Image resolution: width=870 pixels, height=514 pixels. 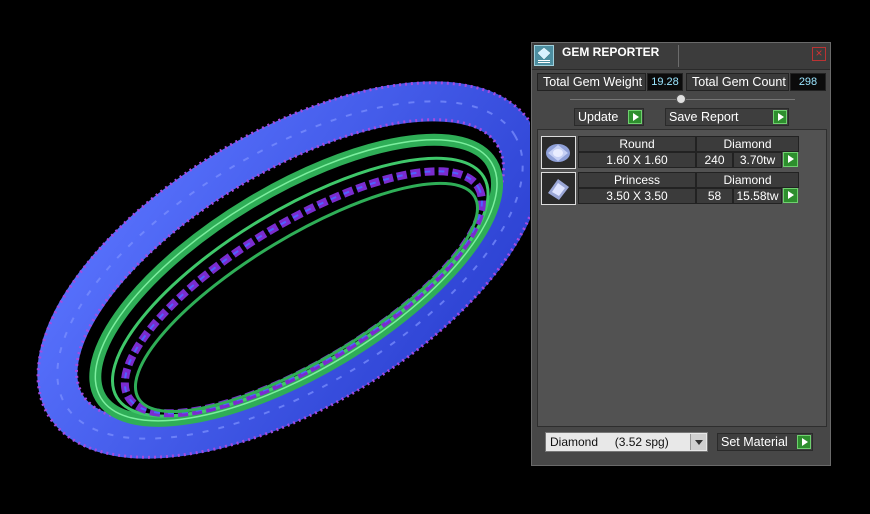 What do you see at coordinates (757, 160) in the screenshot?
I see `gem-weight: 3.70tw` at bounding box center [757, 160].